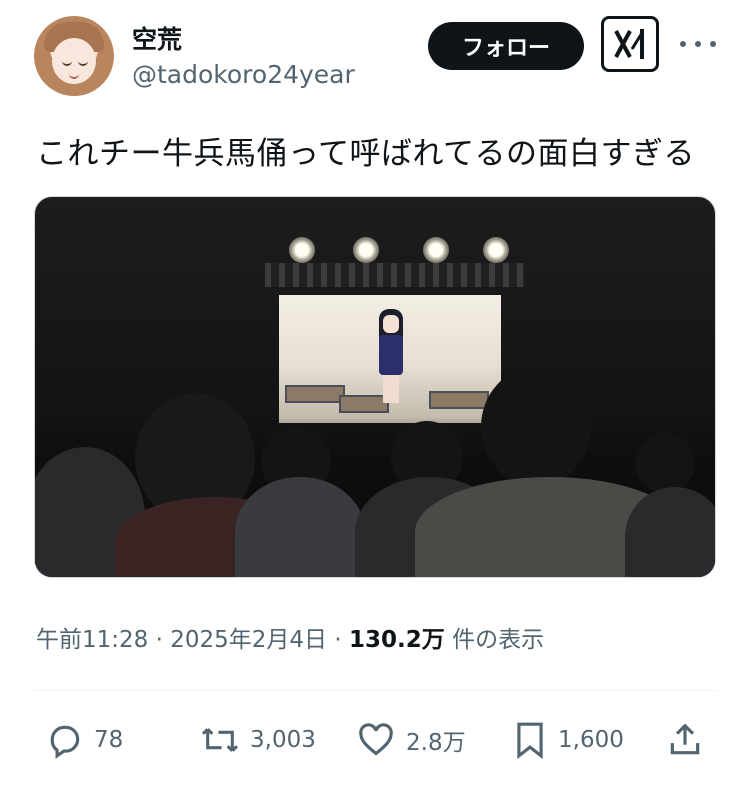 Image resolution: width=750 pixels, height=797 pixels. Describe the element at coordinates (65, 742) in the screenshot. I see `reply-icon` at that location.